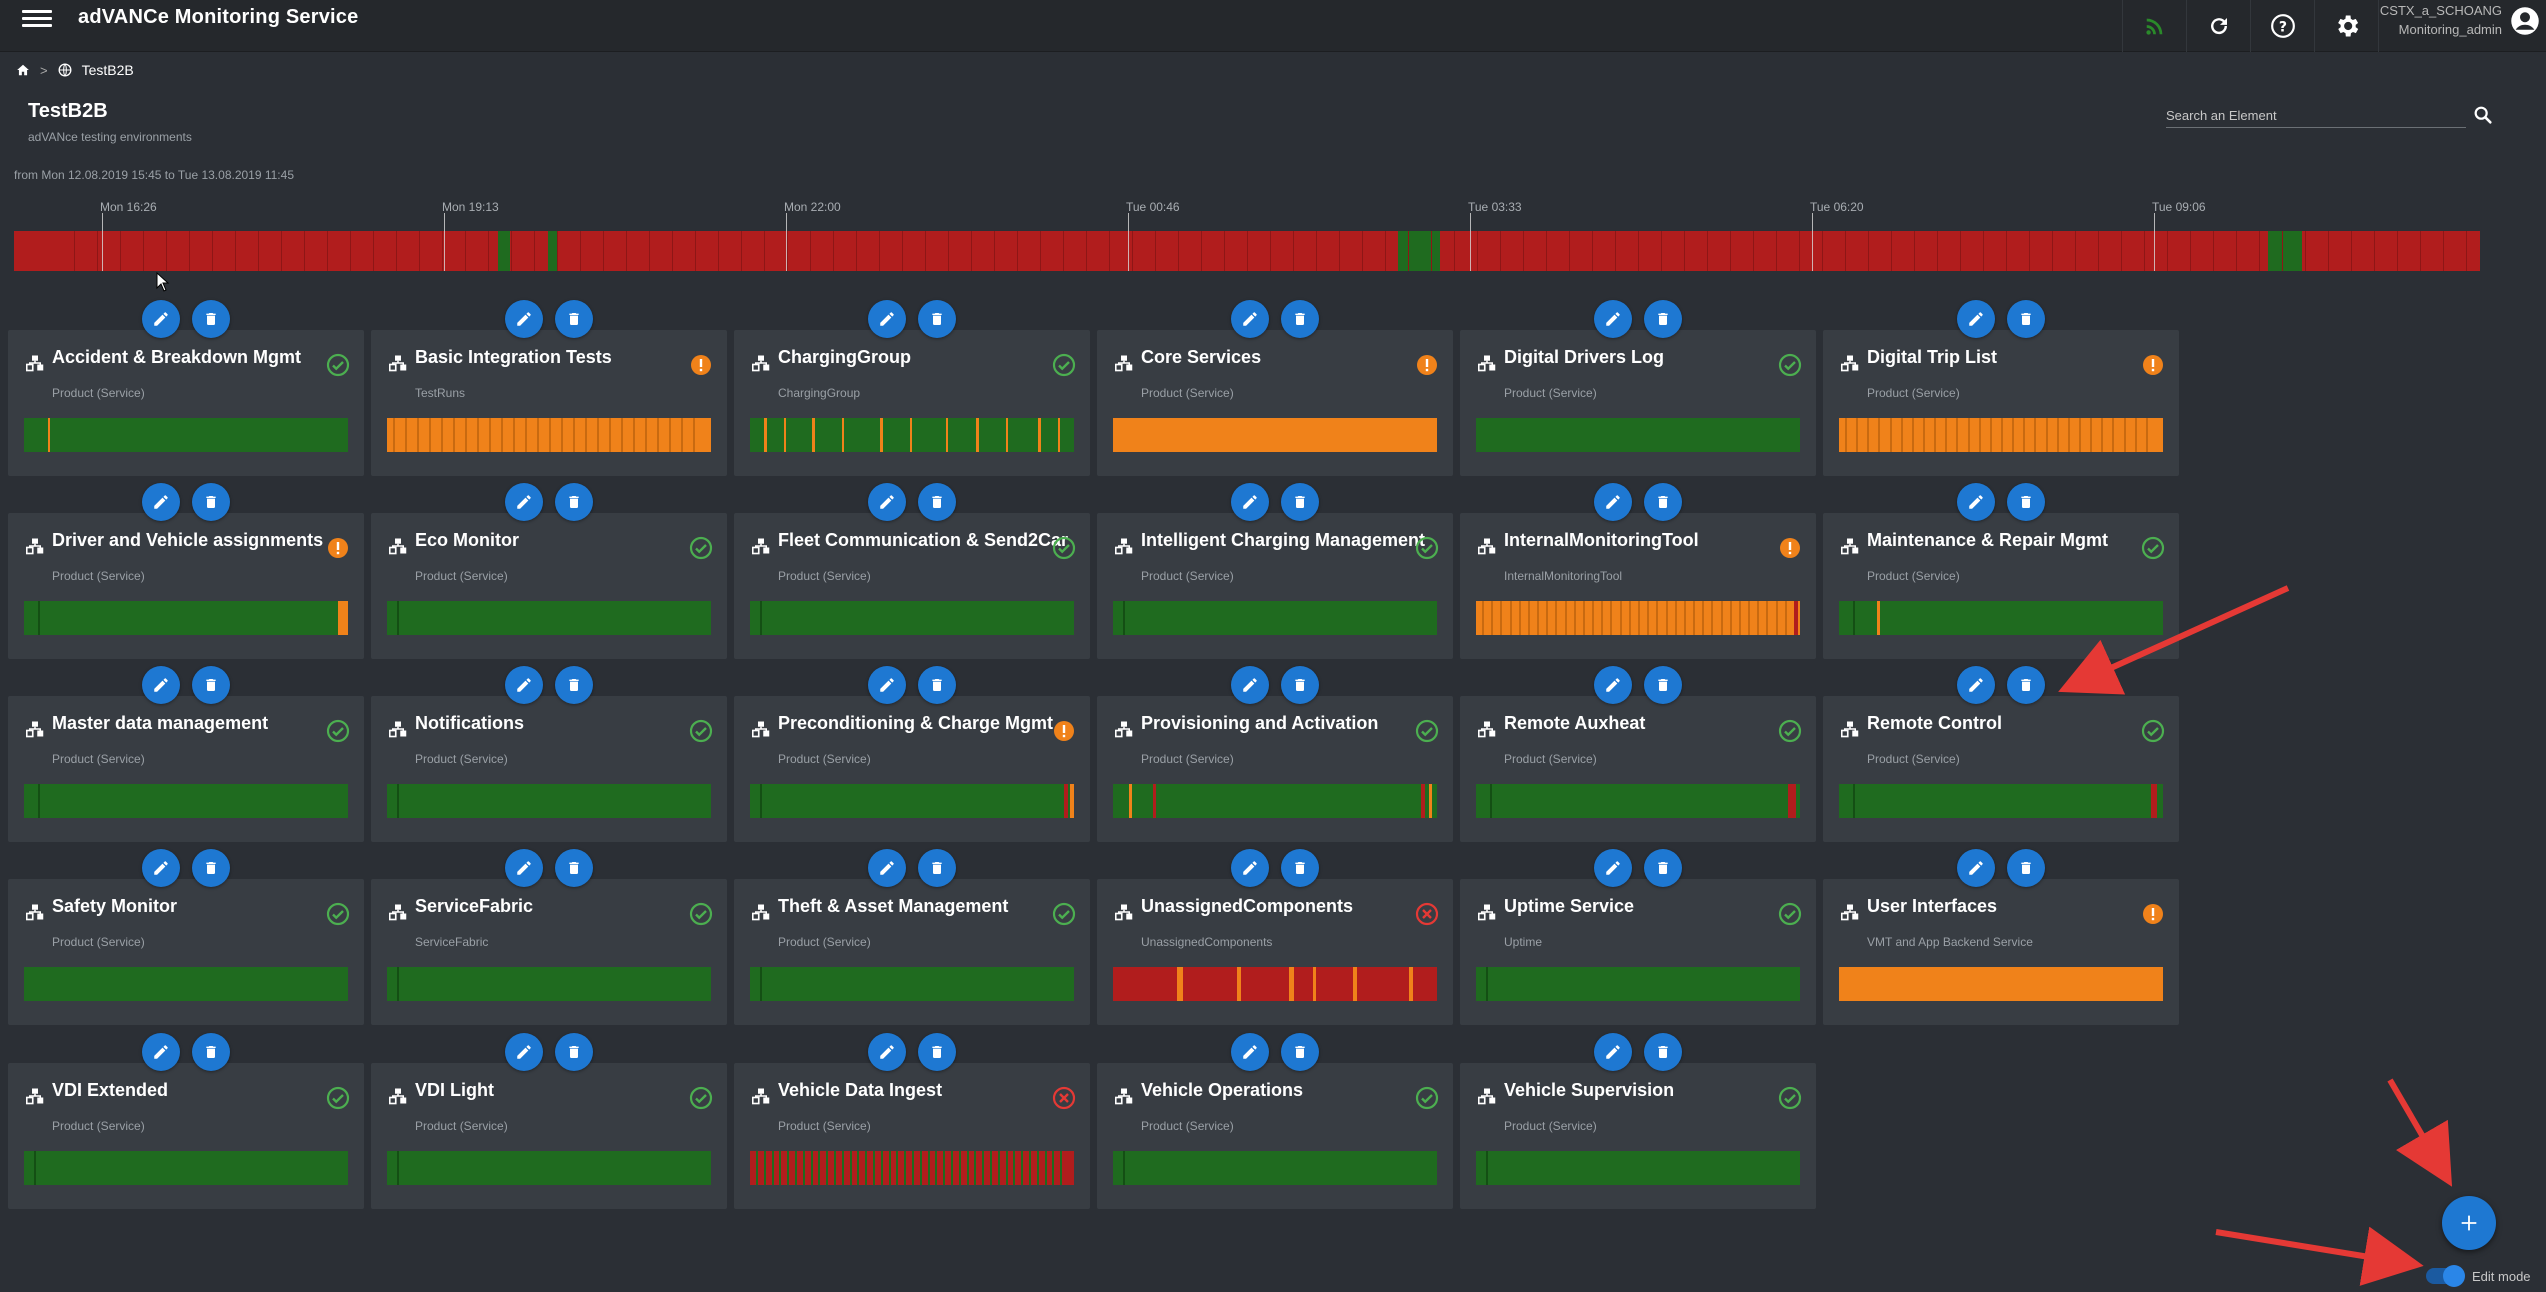 The width and height of the screenshot is (2546, 1292). What do you see at coordinates (1987, 540) in the screenshot?
I see `card-title: Maintenance & Repair Mgmt` at bounding box center [1987, 540].